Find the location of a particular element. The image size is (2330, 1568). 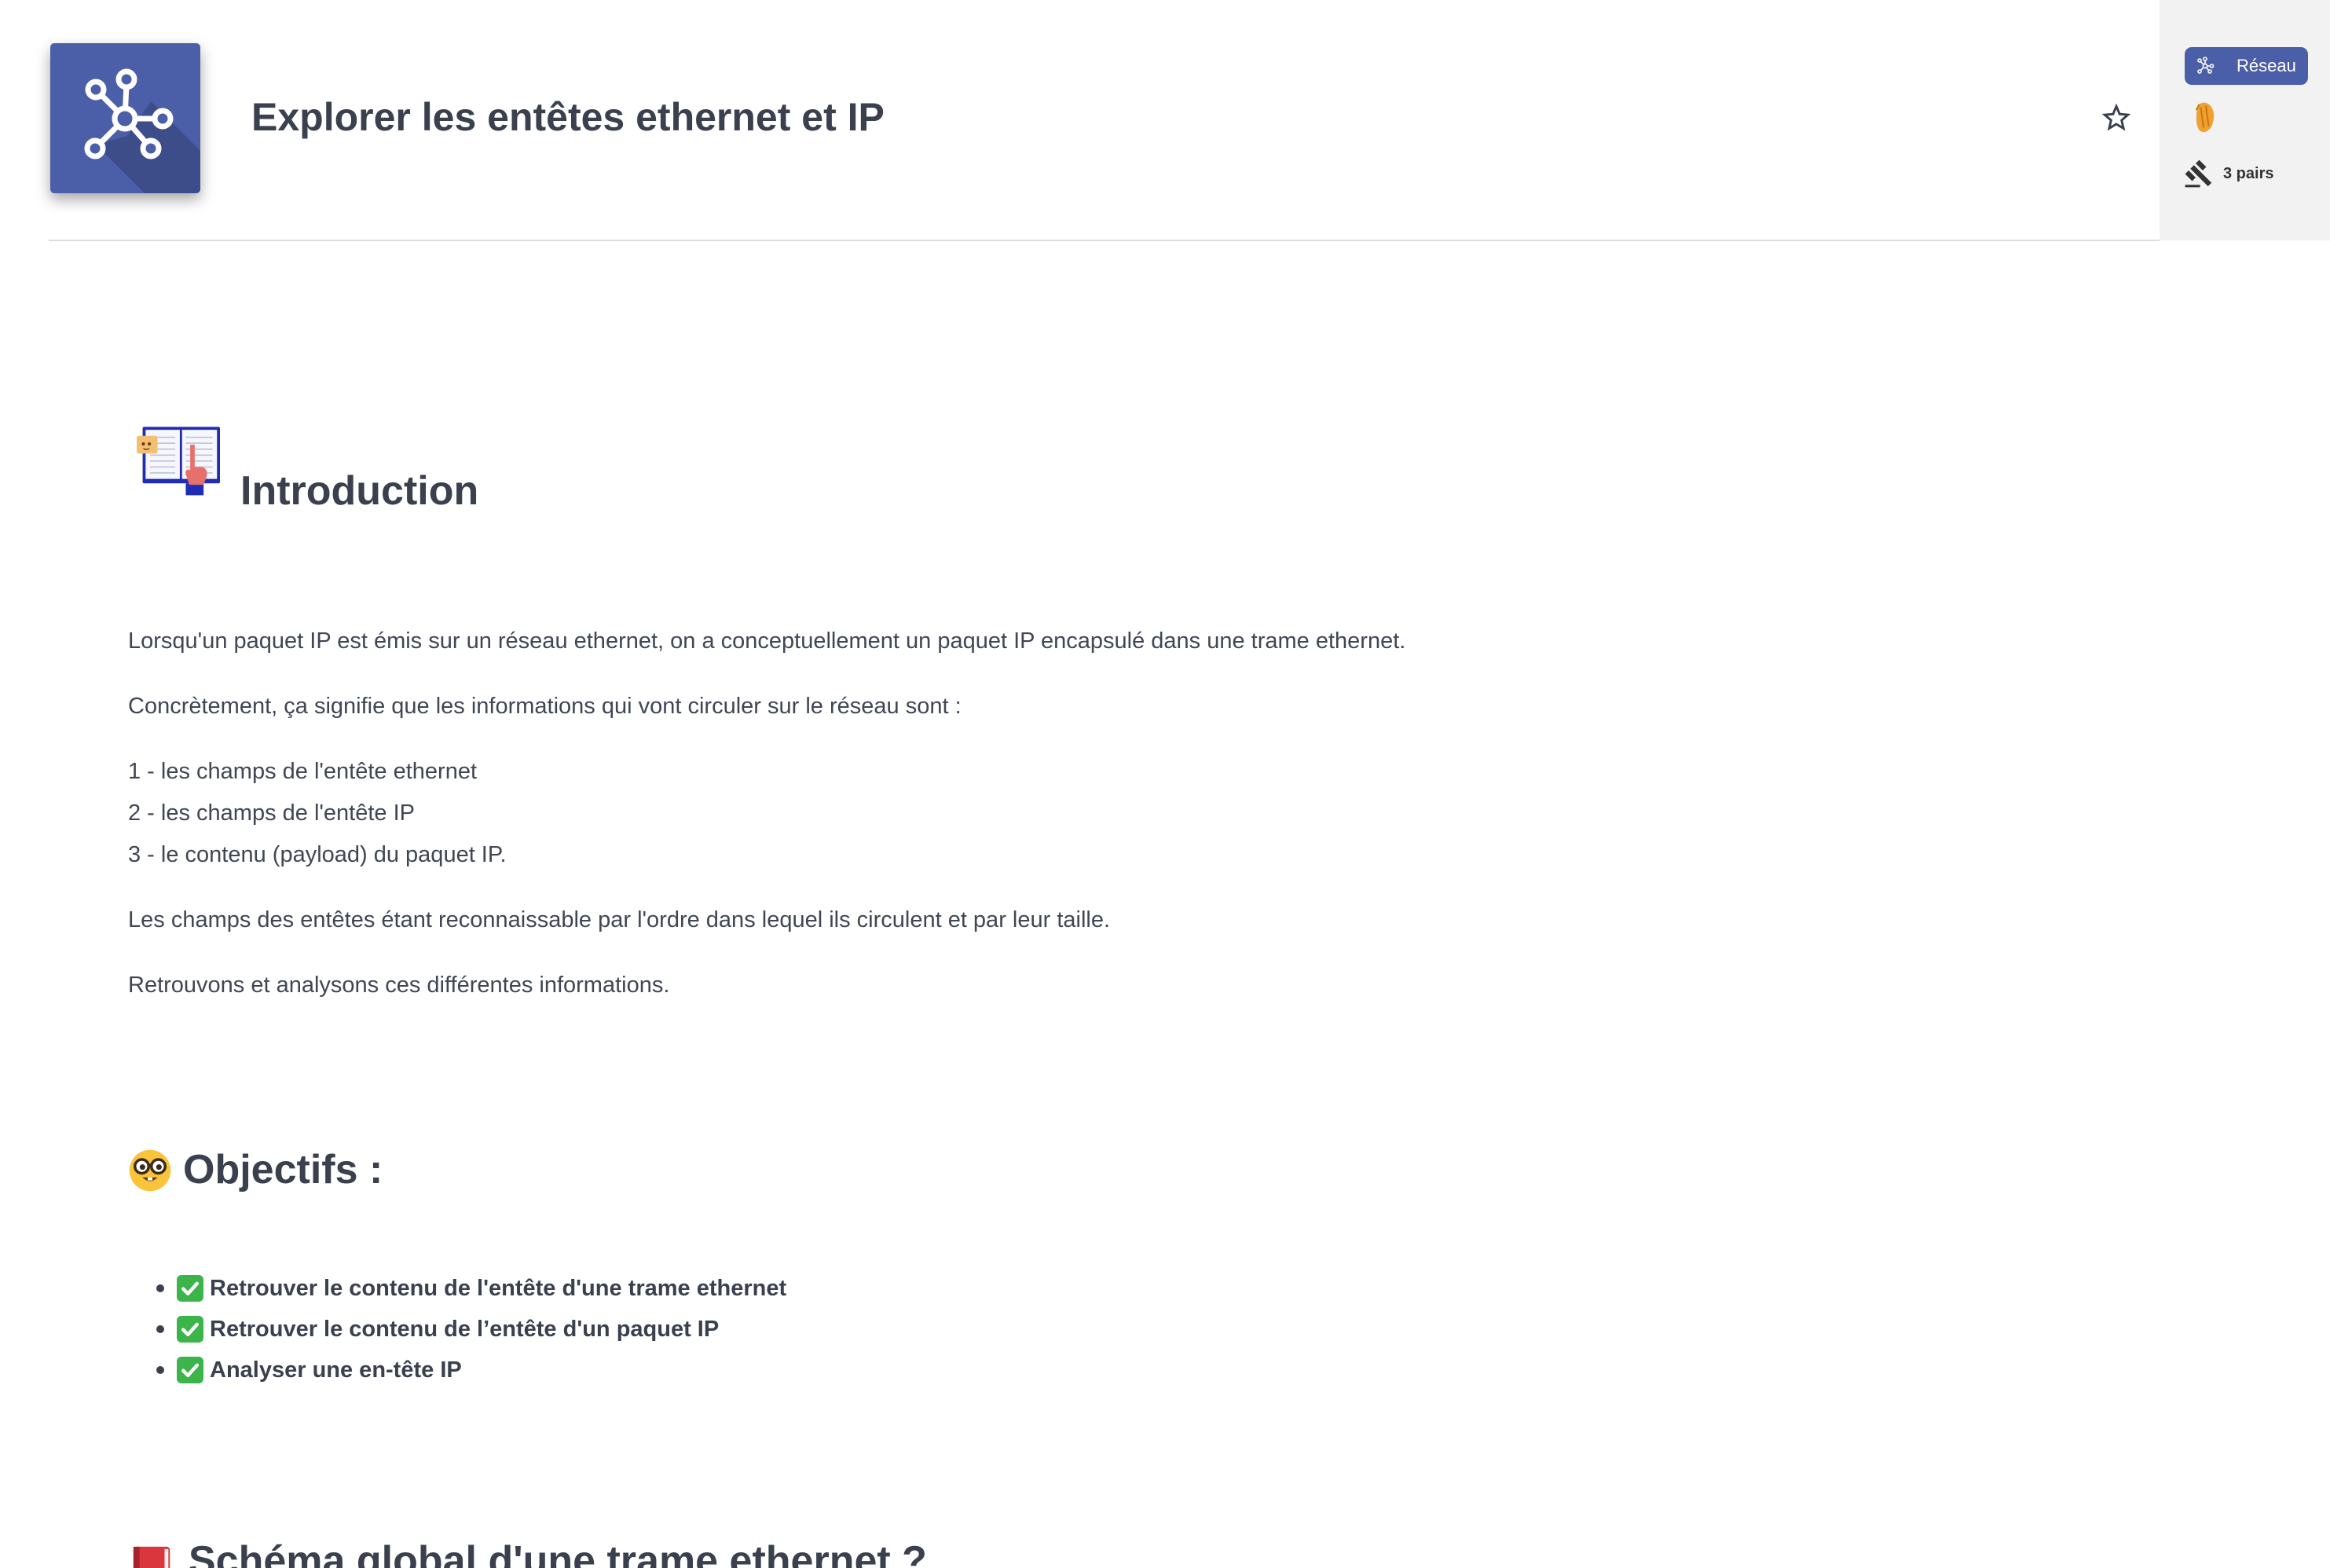

intro-step: 1 - les champs de l'entête ethernet is located at coordinates (303, 771).